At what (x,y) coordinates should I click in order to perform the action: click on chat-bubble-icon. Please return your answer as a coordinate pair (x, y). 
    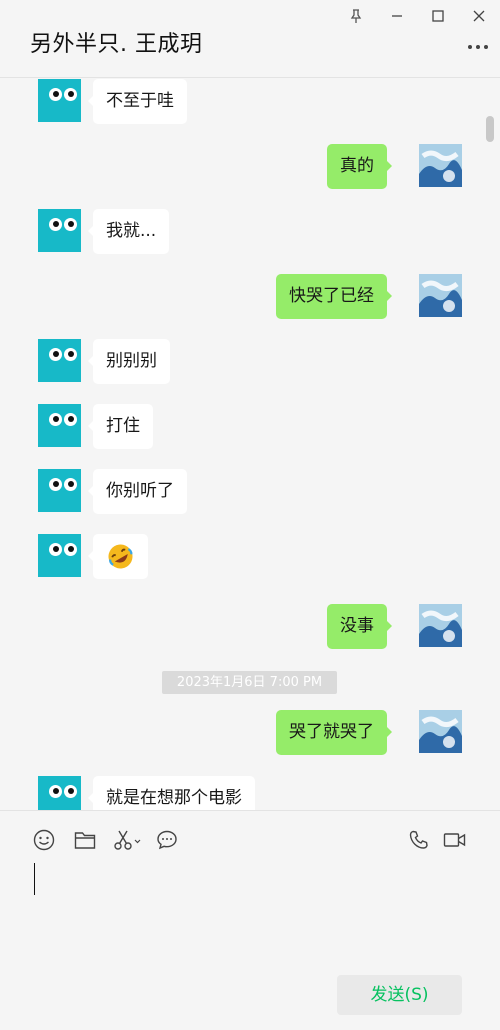
    Looking at the image, I should click on (167, 840).